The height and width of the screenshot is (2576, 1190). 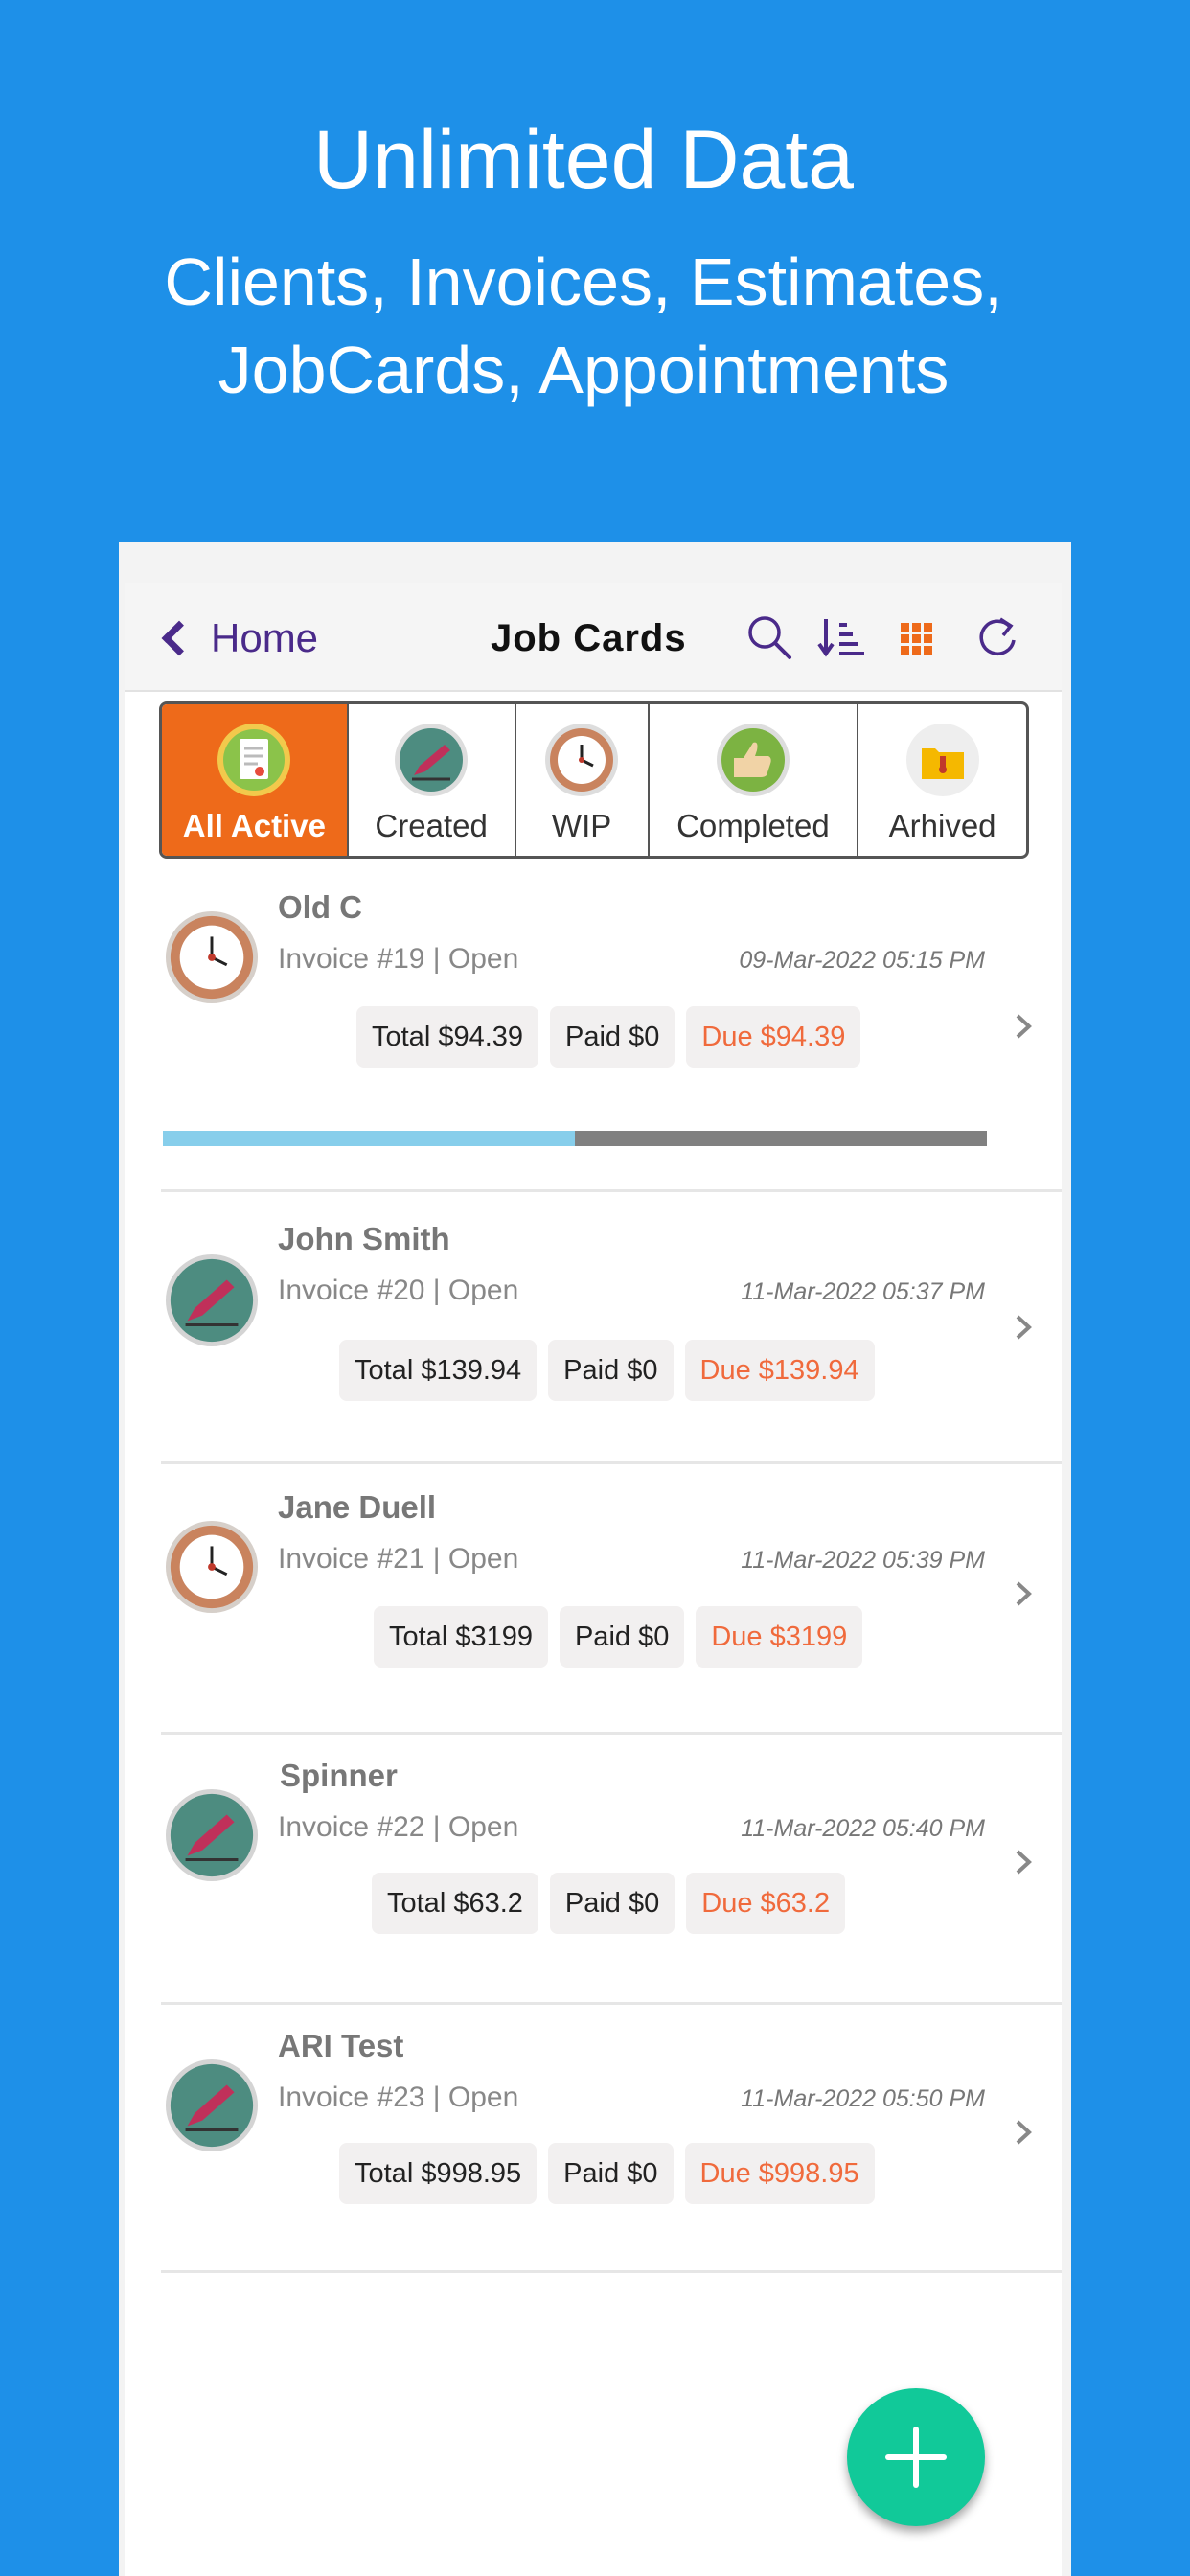 What do you see at coordinates (917, 637) in the screenshot?
I see `grid-icon` at bounding box center [917, 637].